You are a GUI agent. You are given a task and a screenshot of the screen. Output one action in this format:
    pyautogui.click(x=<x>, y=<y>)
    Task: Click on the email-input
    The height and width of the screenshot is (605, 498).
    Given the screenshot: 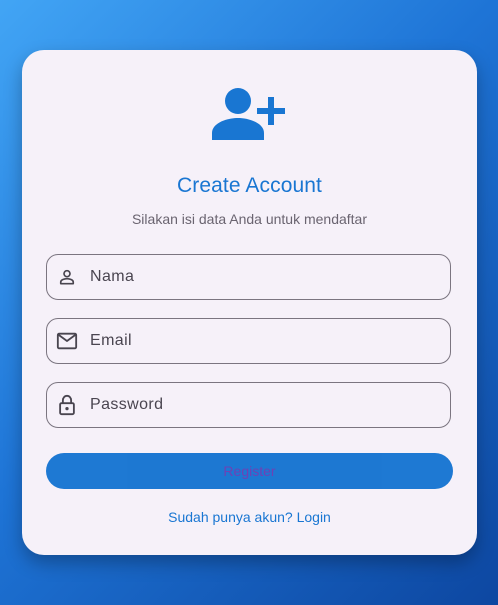 What is the action you would take?
    pyautogui.click(x=255, y=341)
    